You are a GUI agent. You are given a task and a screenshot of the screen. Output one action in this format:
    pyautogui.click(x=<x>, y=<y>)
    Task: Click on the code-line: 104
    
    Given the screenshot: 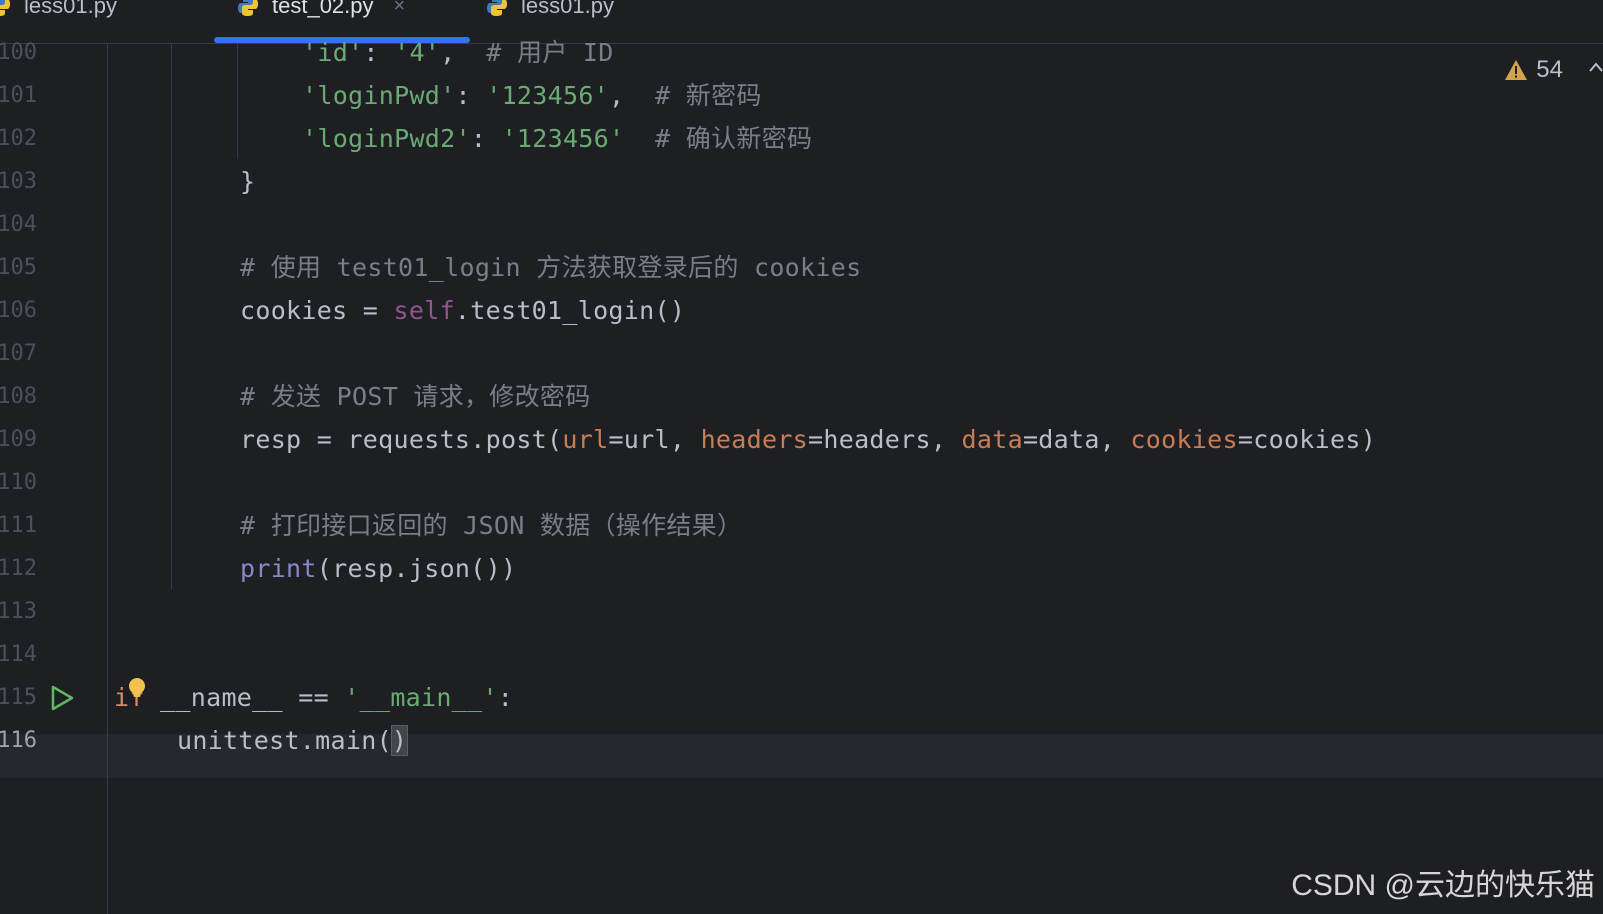 What is the action you would take?
    pyautogui.click(x=801, y=225)
    